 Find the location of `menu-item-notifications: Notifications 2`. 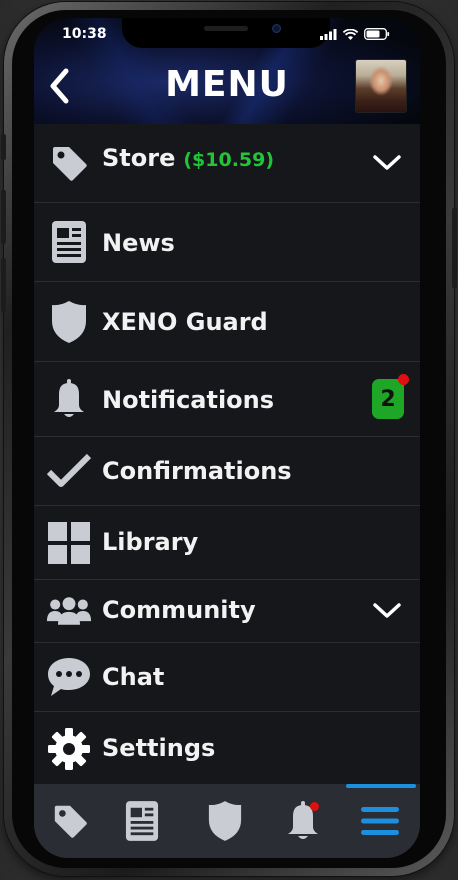

menu-item-notifications: Notifications 2 is located at coordinates (227, 399).